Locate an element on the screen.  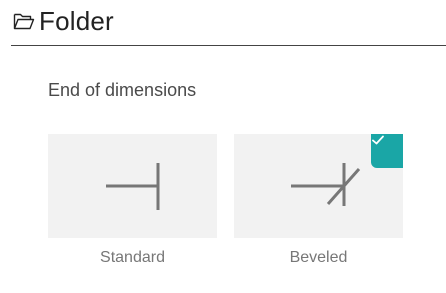
selected-badge is located at coordinates (387, 151).